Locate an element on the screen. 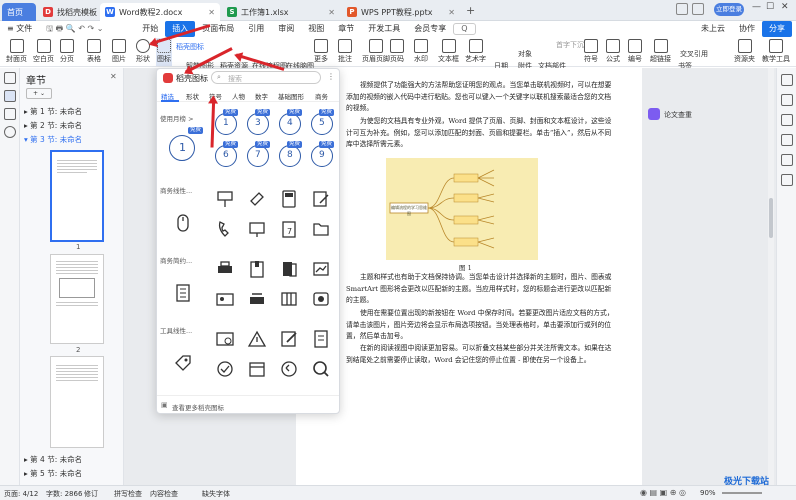 This screenshot has height=500, width=796. chapter-item-4: ▸ 第 4 节: 未命名 is located at coordinates (53, 459).